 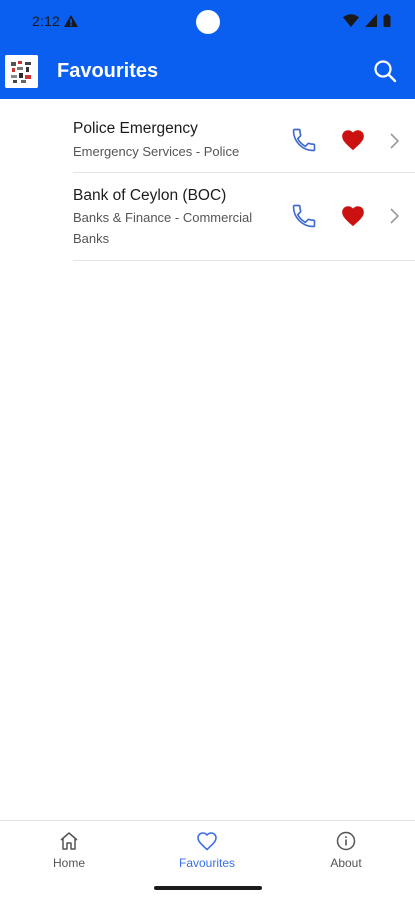 I want to click on nav-favourites: Favourites, so click(x=207, y=849).